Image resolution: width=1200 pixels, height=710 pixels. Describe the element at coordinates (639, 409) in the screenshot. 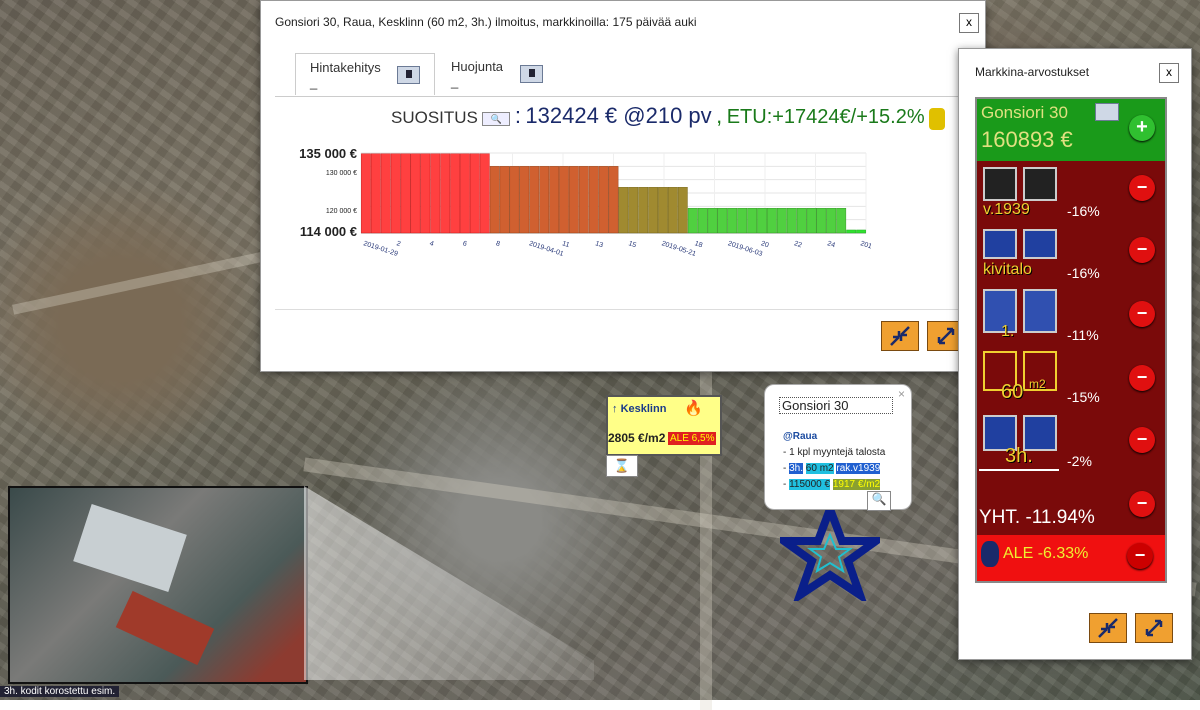

I see `area-label: ↑ Kesklinn` at that location.